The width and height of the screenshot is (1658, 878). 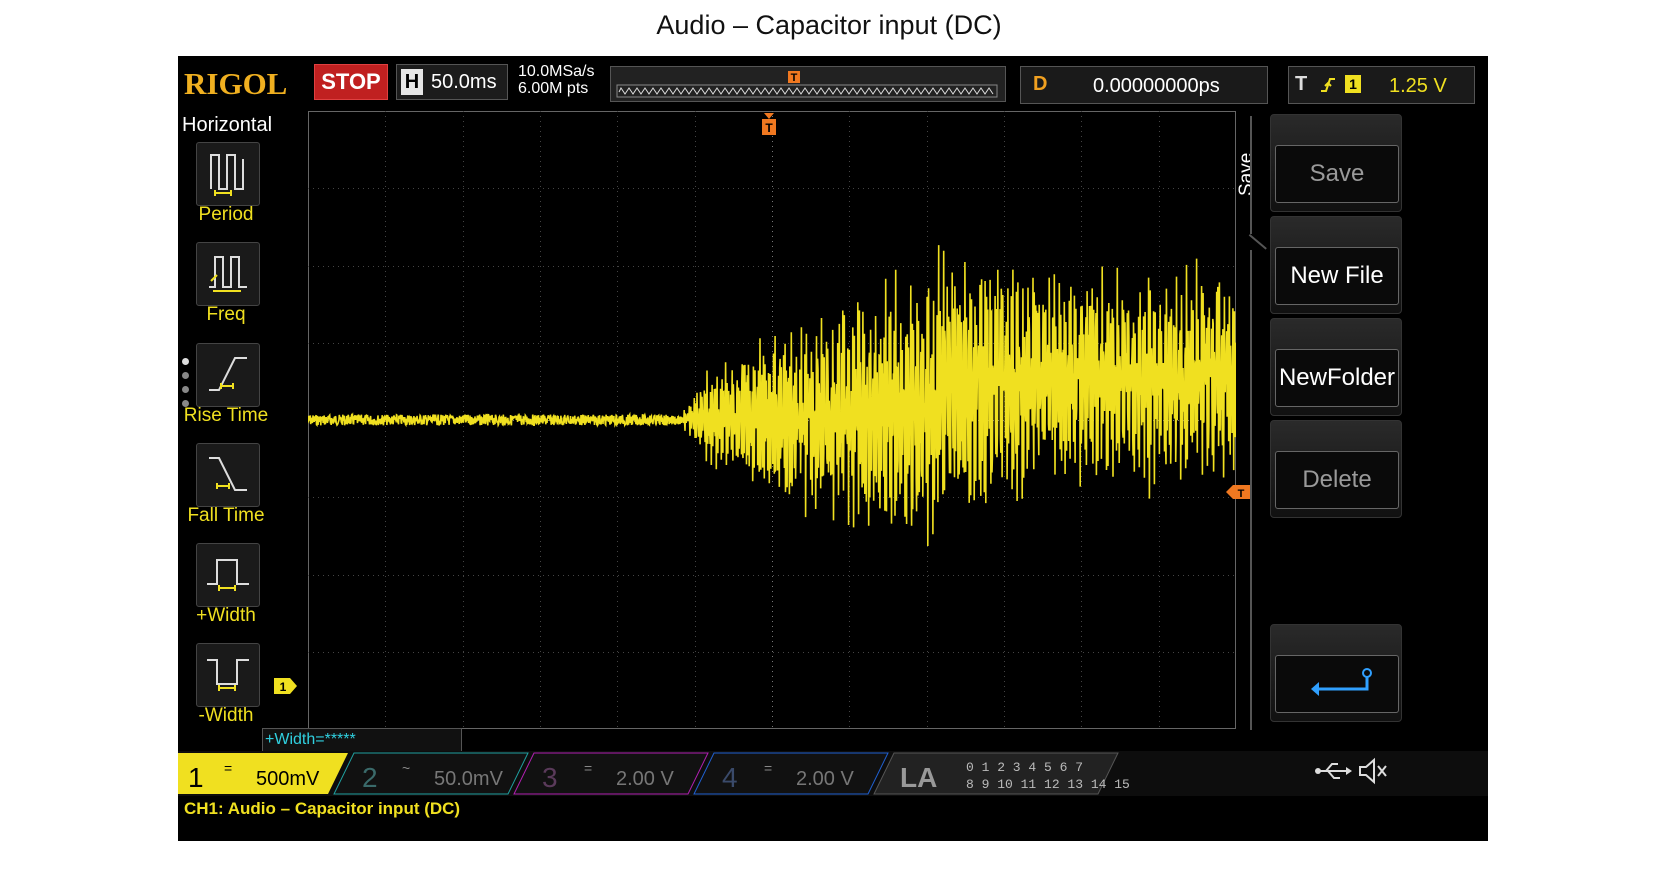 What do you see at coordinates (556, 71) in the screenshot?
I see `sample-rate: 10.0MSa/s` at bounding box center [556, 71].